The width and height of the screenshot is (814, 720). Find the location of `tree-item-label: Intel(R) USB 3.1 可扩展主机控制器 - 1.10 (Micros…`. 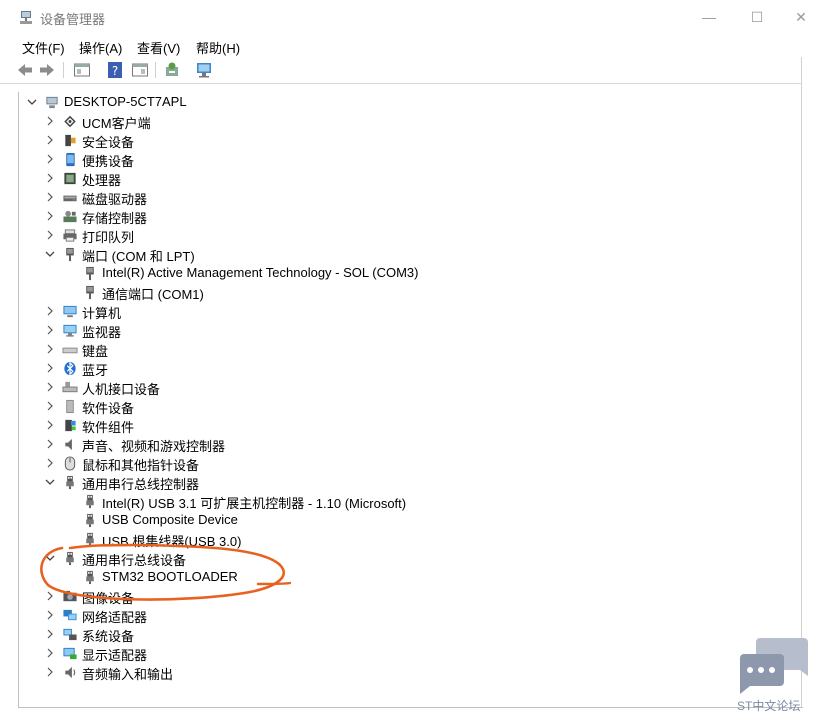

tree-item-label: Intel(R) USB 3.1 可扩展主机控制器 - 1.10 (Micros… is located at coordinates (254, 503).